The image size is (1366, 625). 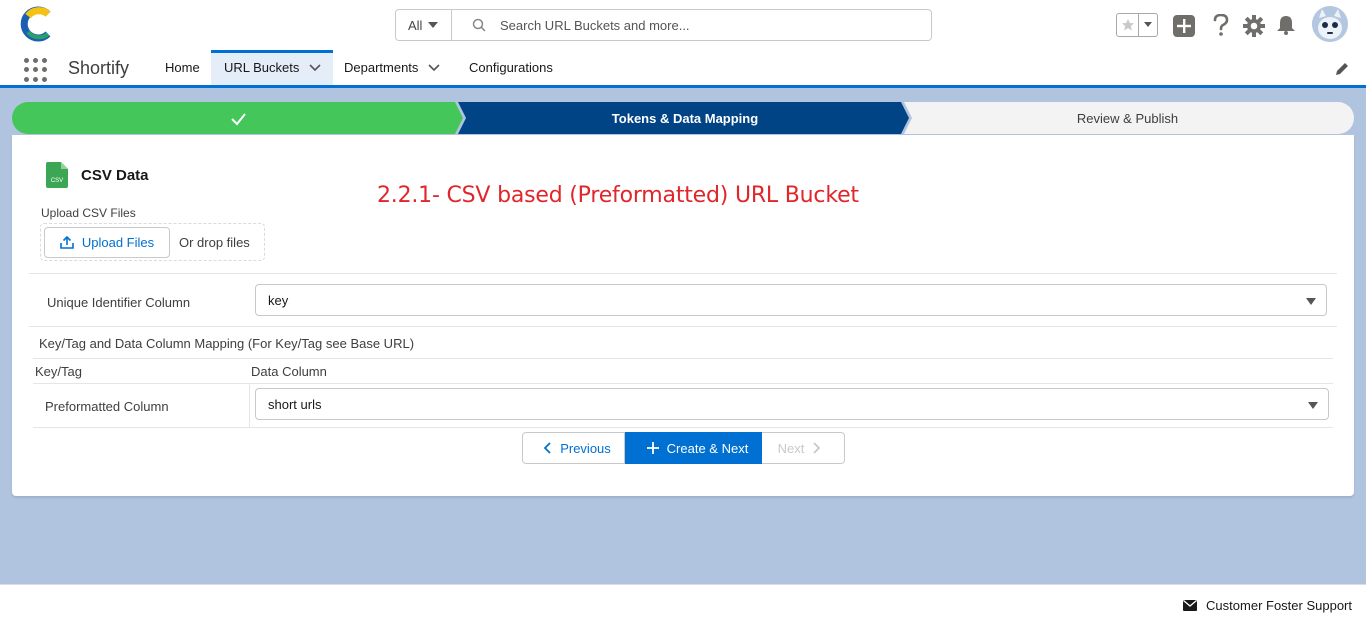 I want to click on search-scope-label: All, so click(x=415, y=25).